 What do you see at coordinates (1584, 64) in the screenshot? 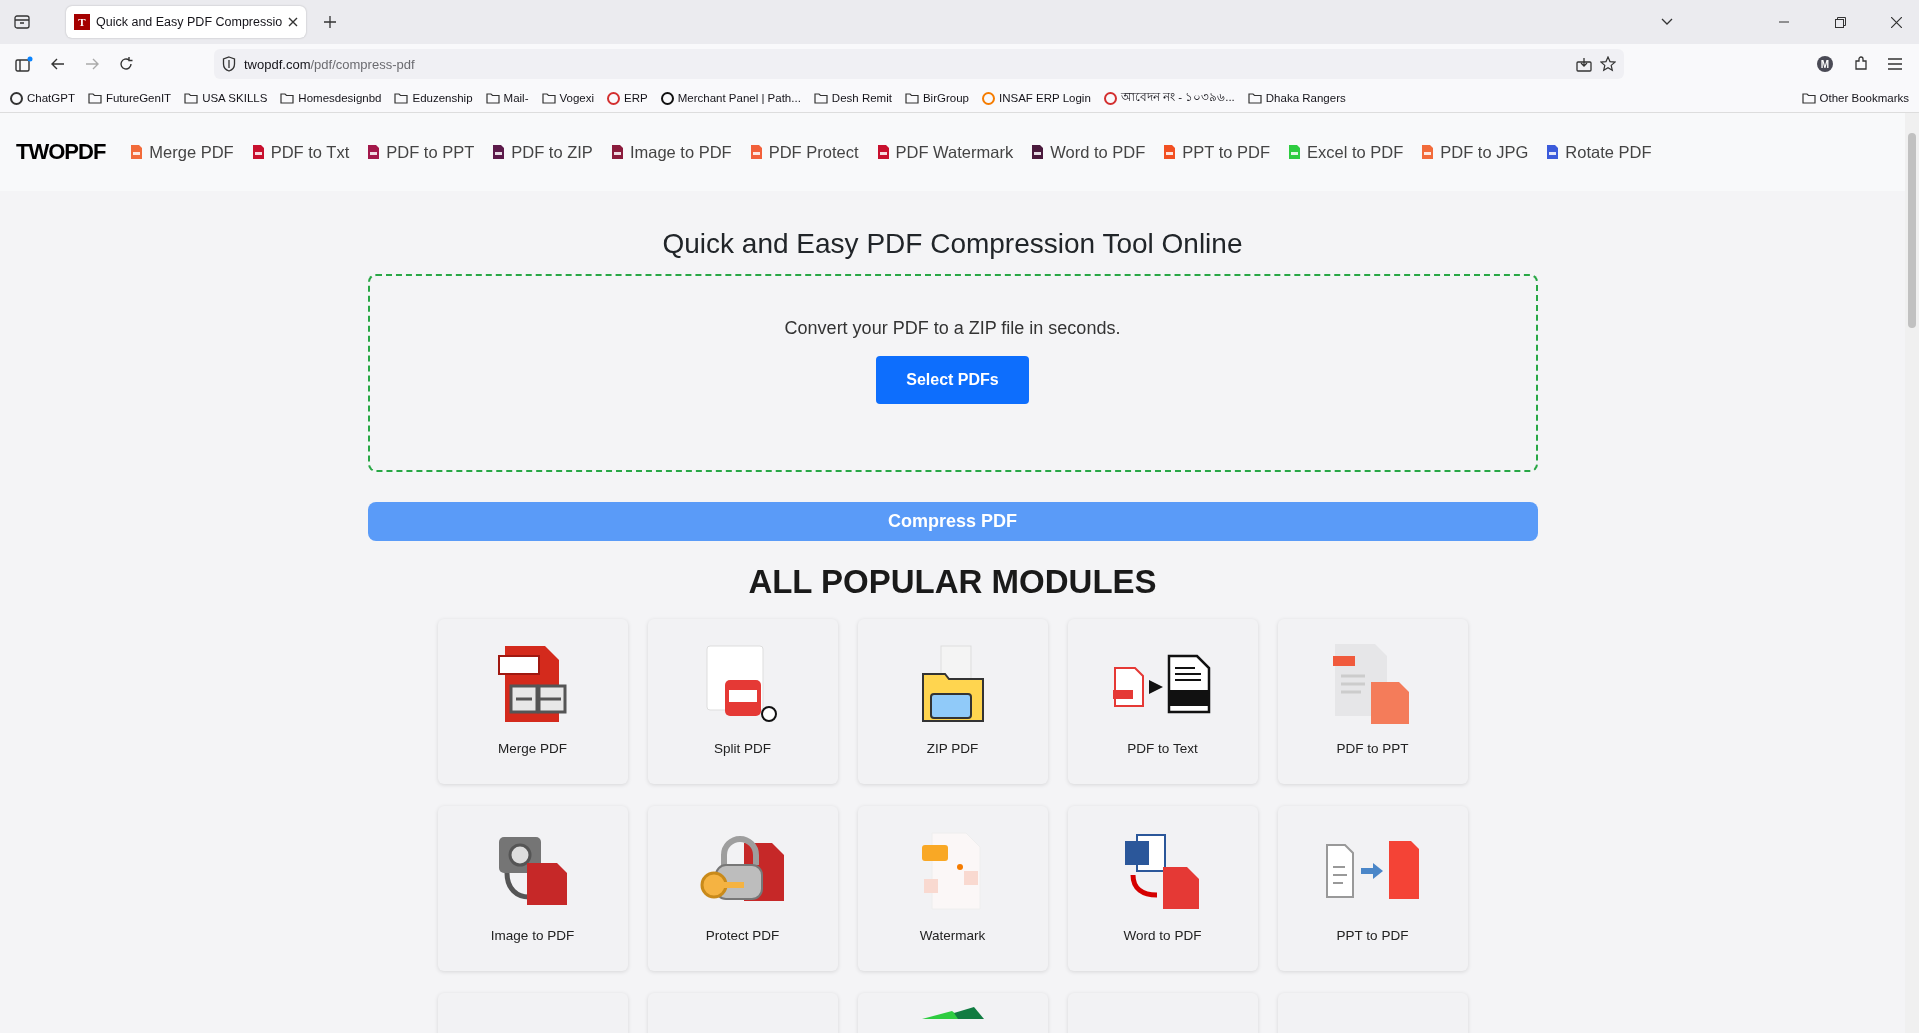
I see `download-icon` at bounding box center [1584, 64].